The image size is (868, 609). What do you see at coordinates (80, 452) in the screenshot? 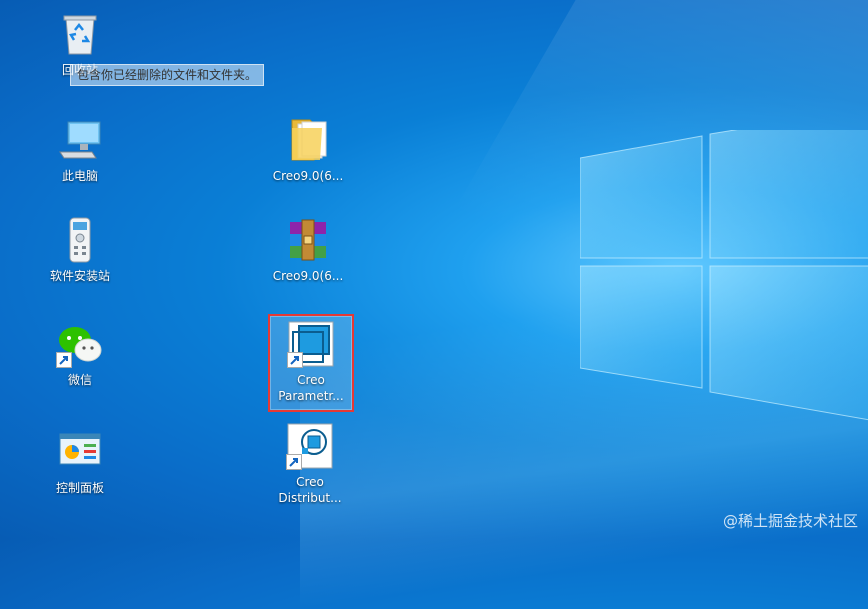
I see `control-panel-icon` at bounding box center [80, 452].